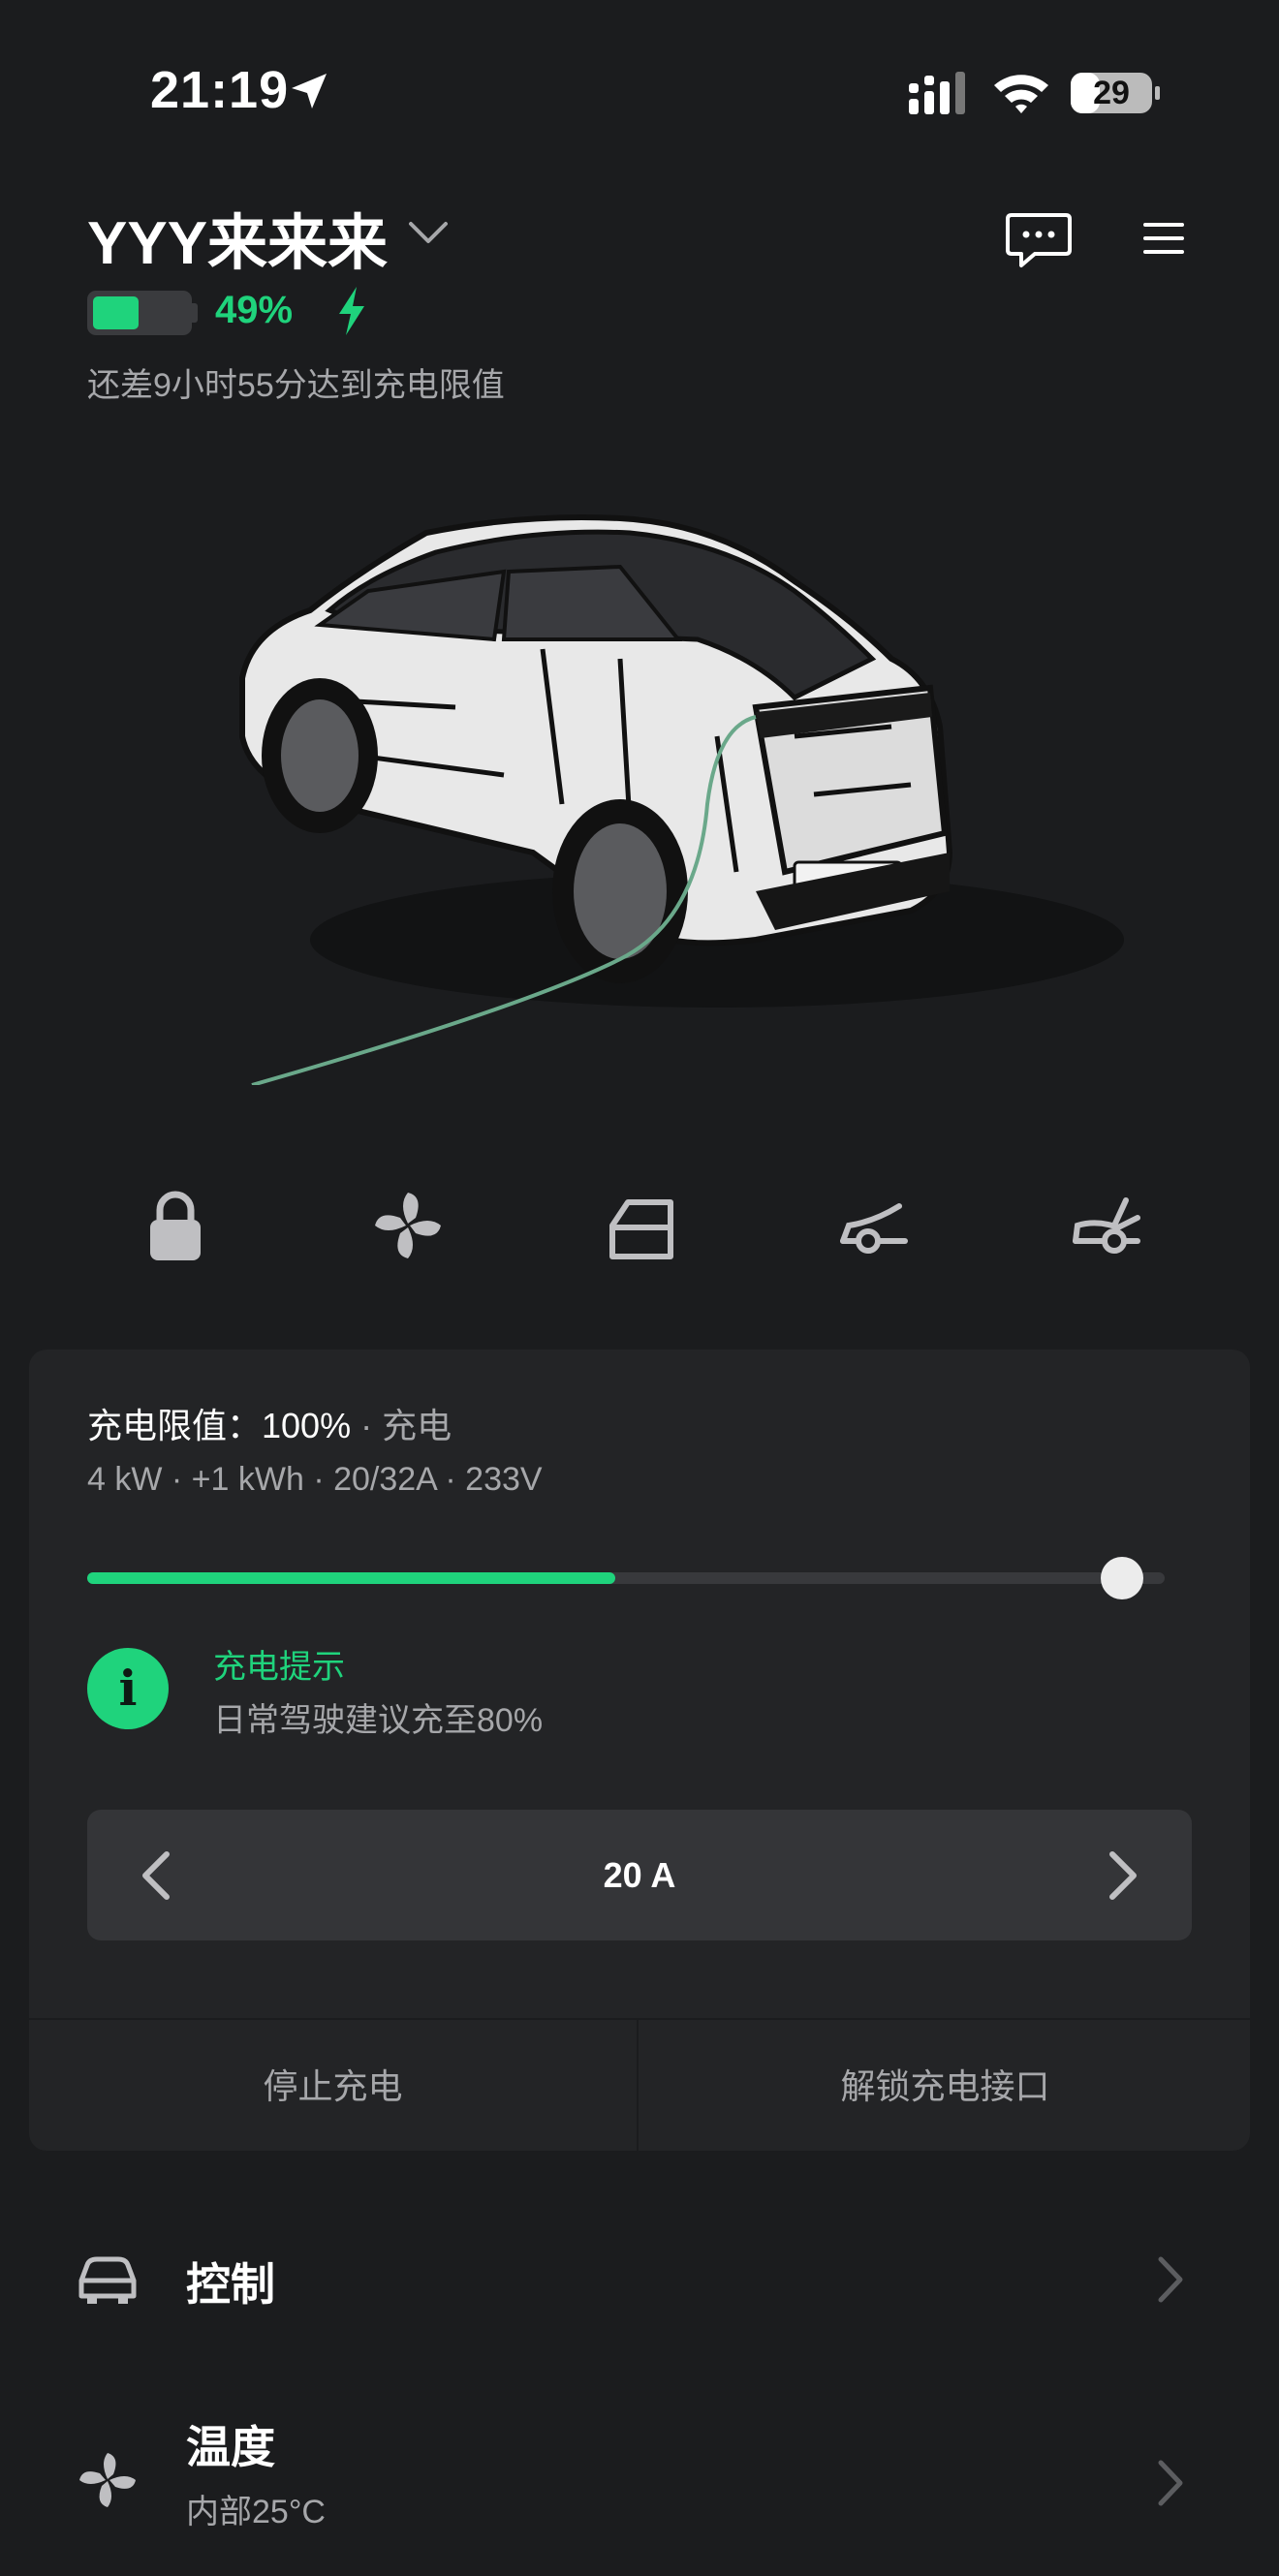  I want to click on charge-limit-label: 充电限值：, so click(175, 1425).